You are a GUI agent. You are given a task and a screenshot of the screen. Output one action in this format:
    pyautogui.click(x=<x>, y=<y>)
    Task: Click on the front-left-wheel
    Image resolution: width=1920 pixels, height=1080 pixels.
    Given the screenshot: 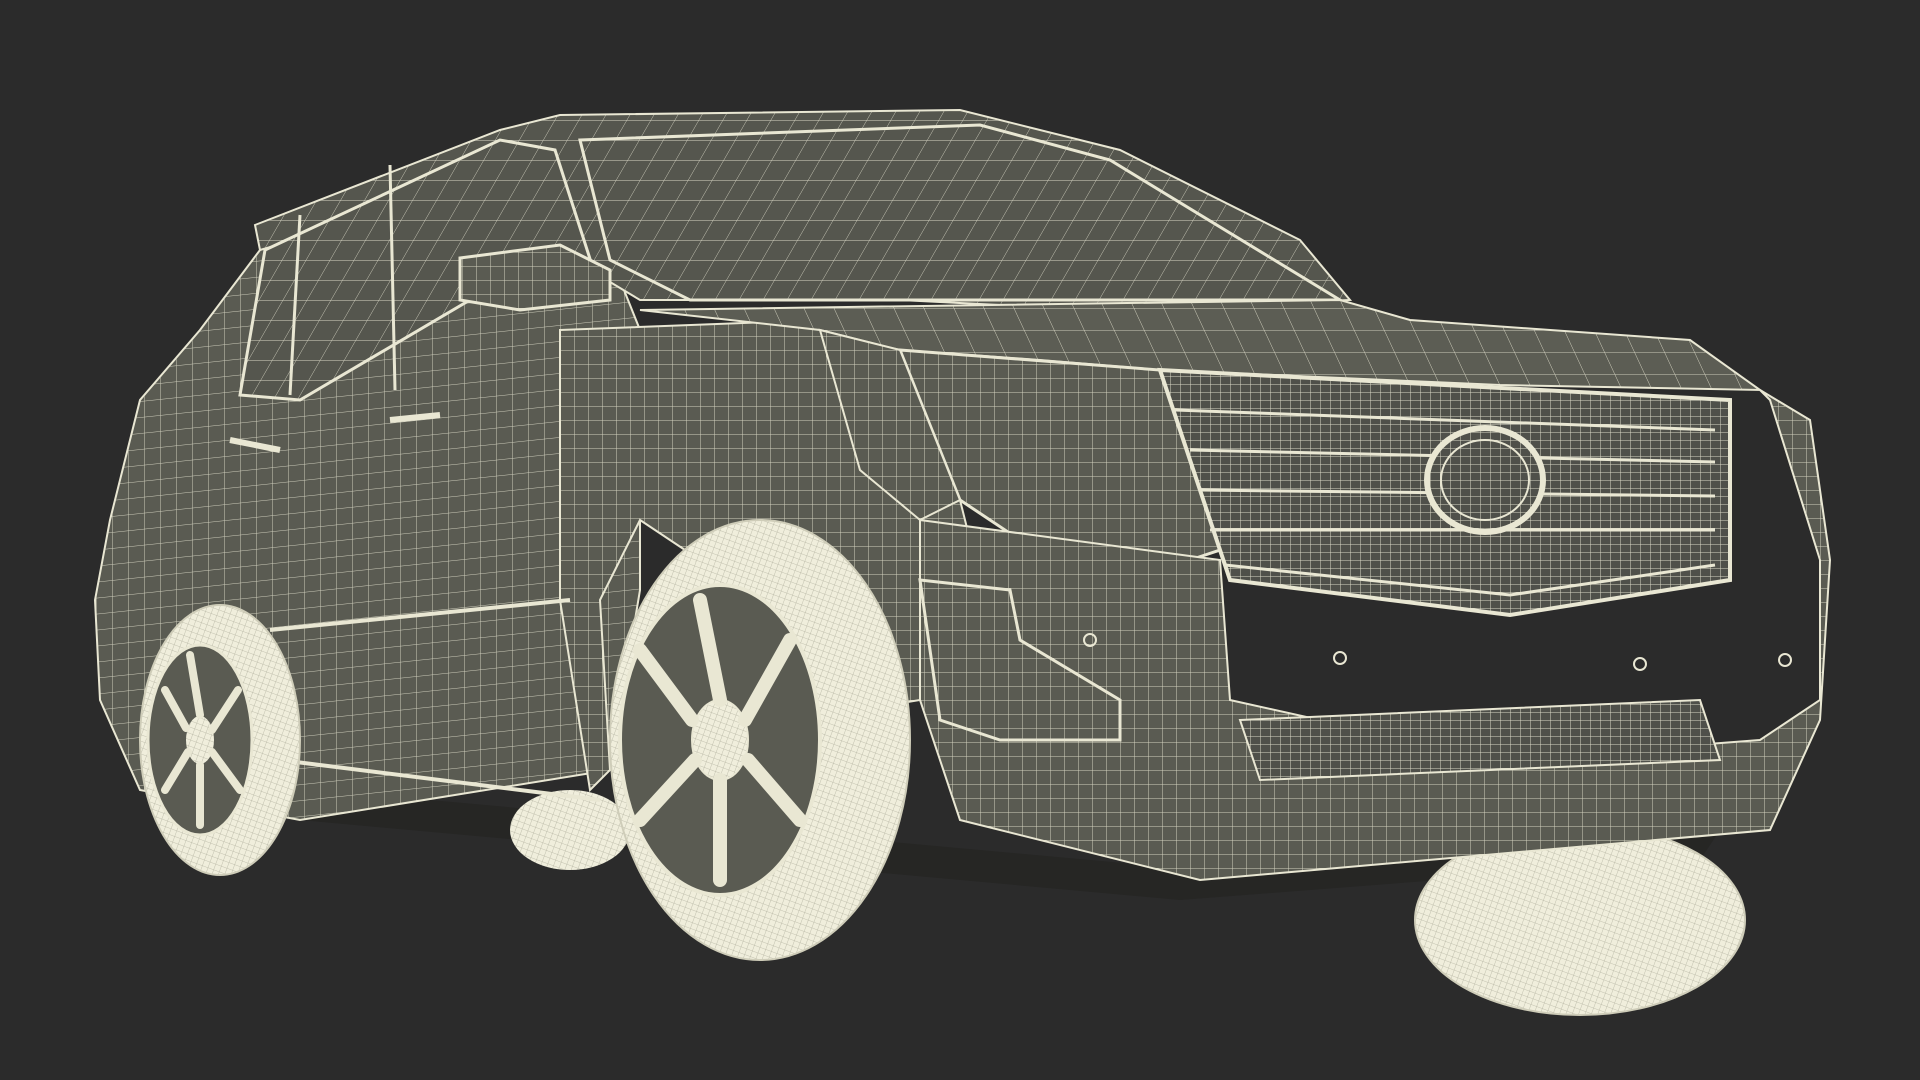 What is the action you would take?
    pyautogui.click(x=760, y=740)
    